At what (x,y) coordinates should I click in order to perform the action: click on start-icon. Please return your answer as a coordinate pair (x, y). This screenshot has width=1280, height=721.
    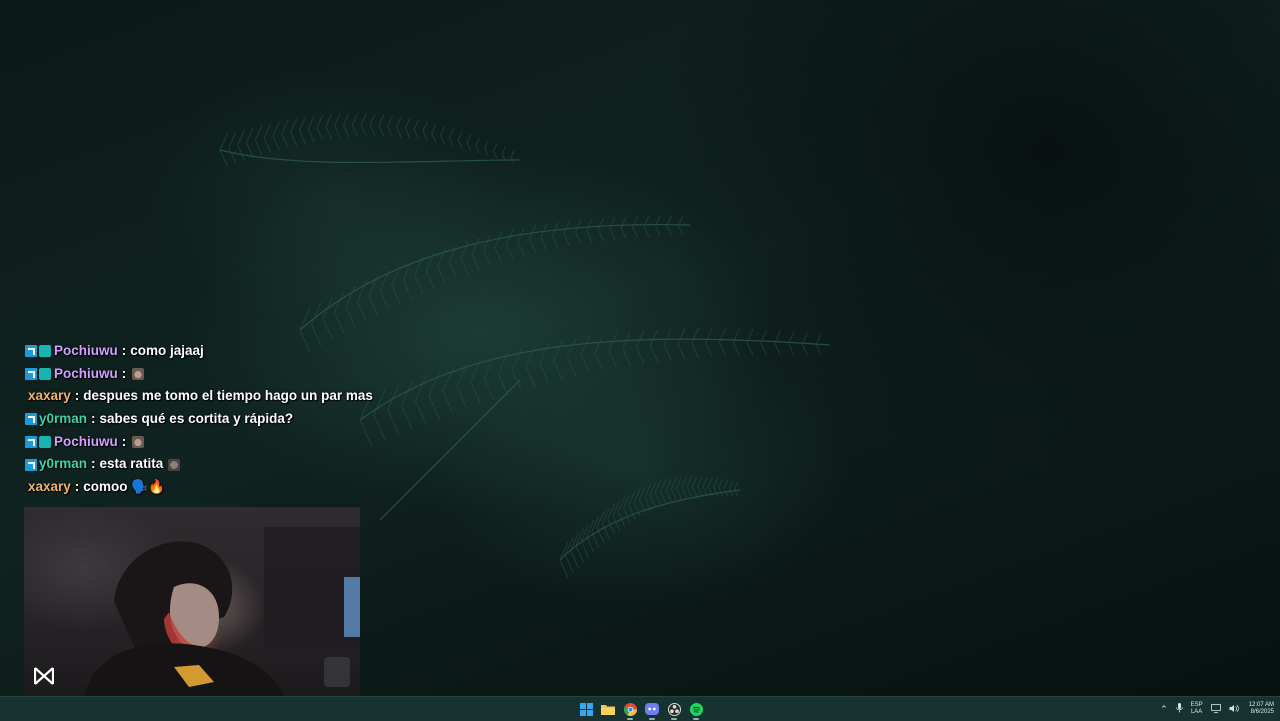
    Looking at the image, I should click on (586, 709).